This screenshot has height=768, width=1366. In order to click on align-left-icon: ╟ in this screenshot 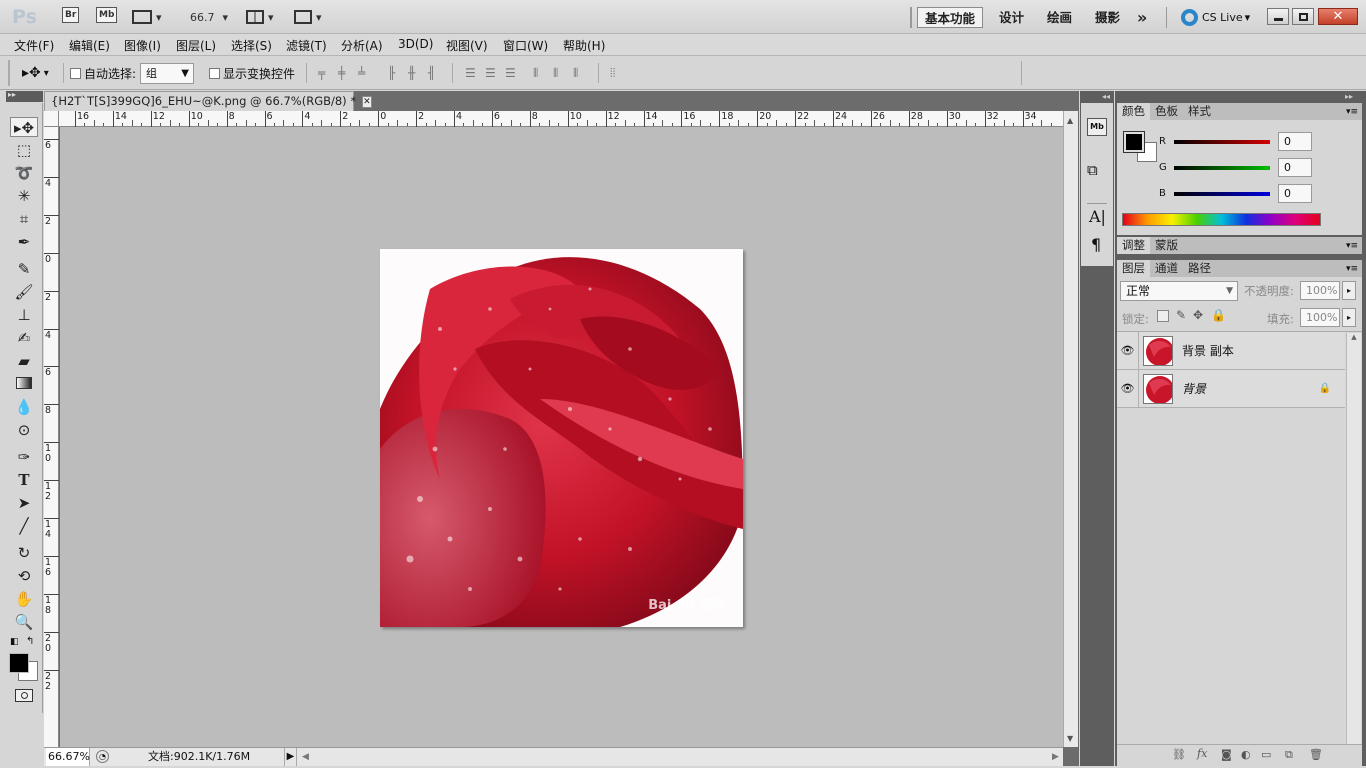, I will do `click(395, 73)`.